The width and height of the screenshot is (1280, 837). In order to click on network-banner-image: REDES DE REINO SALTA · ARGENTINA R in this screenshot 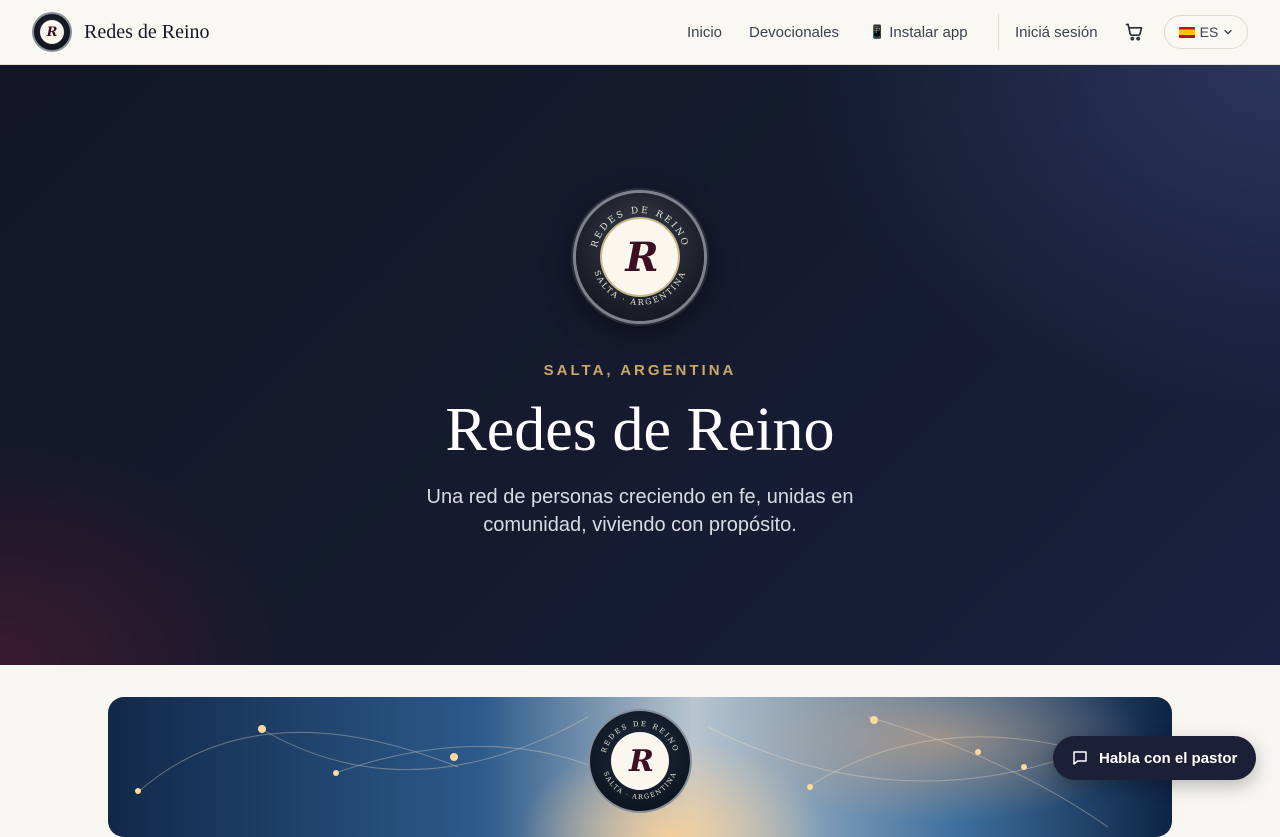, I will do `click(640, 767)`.